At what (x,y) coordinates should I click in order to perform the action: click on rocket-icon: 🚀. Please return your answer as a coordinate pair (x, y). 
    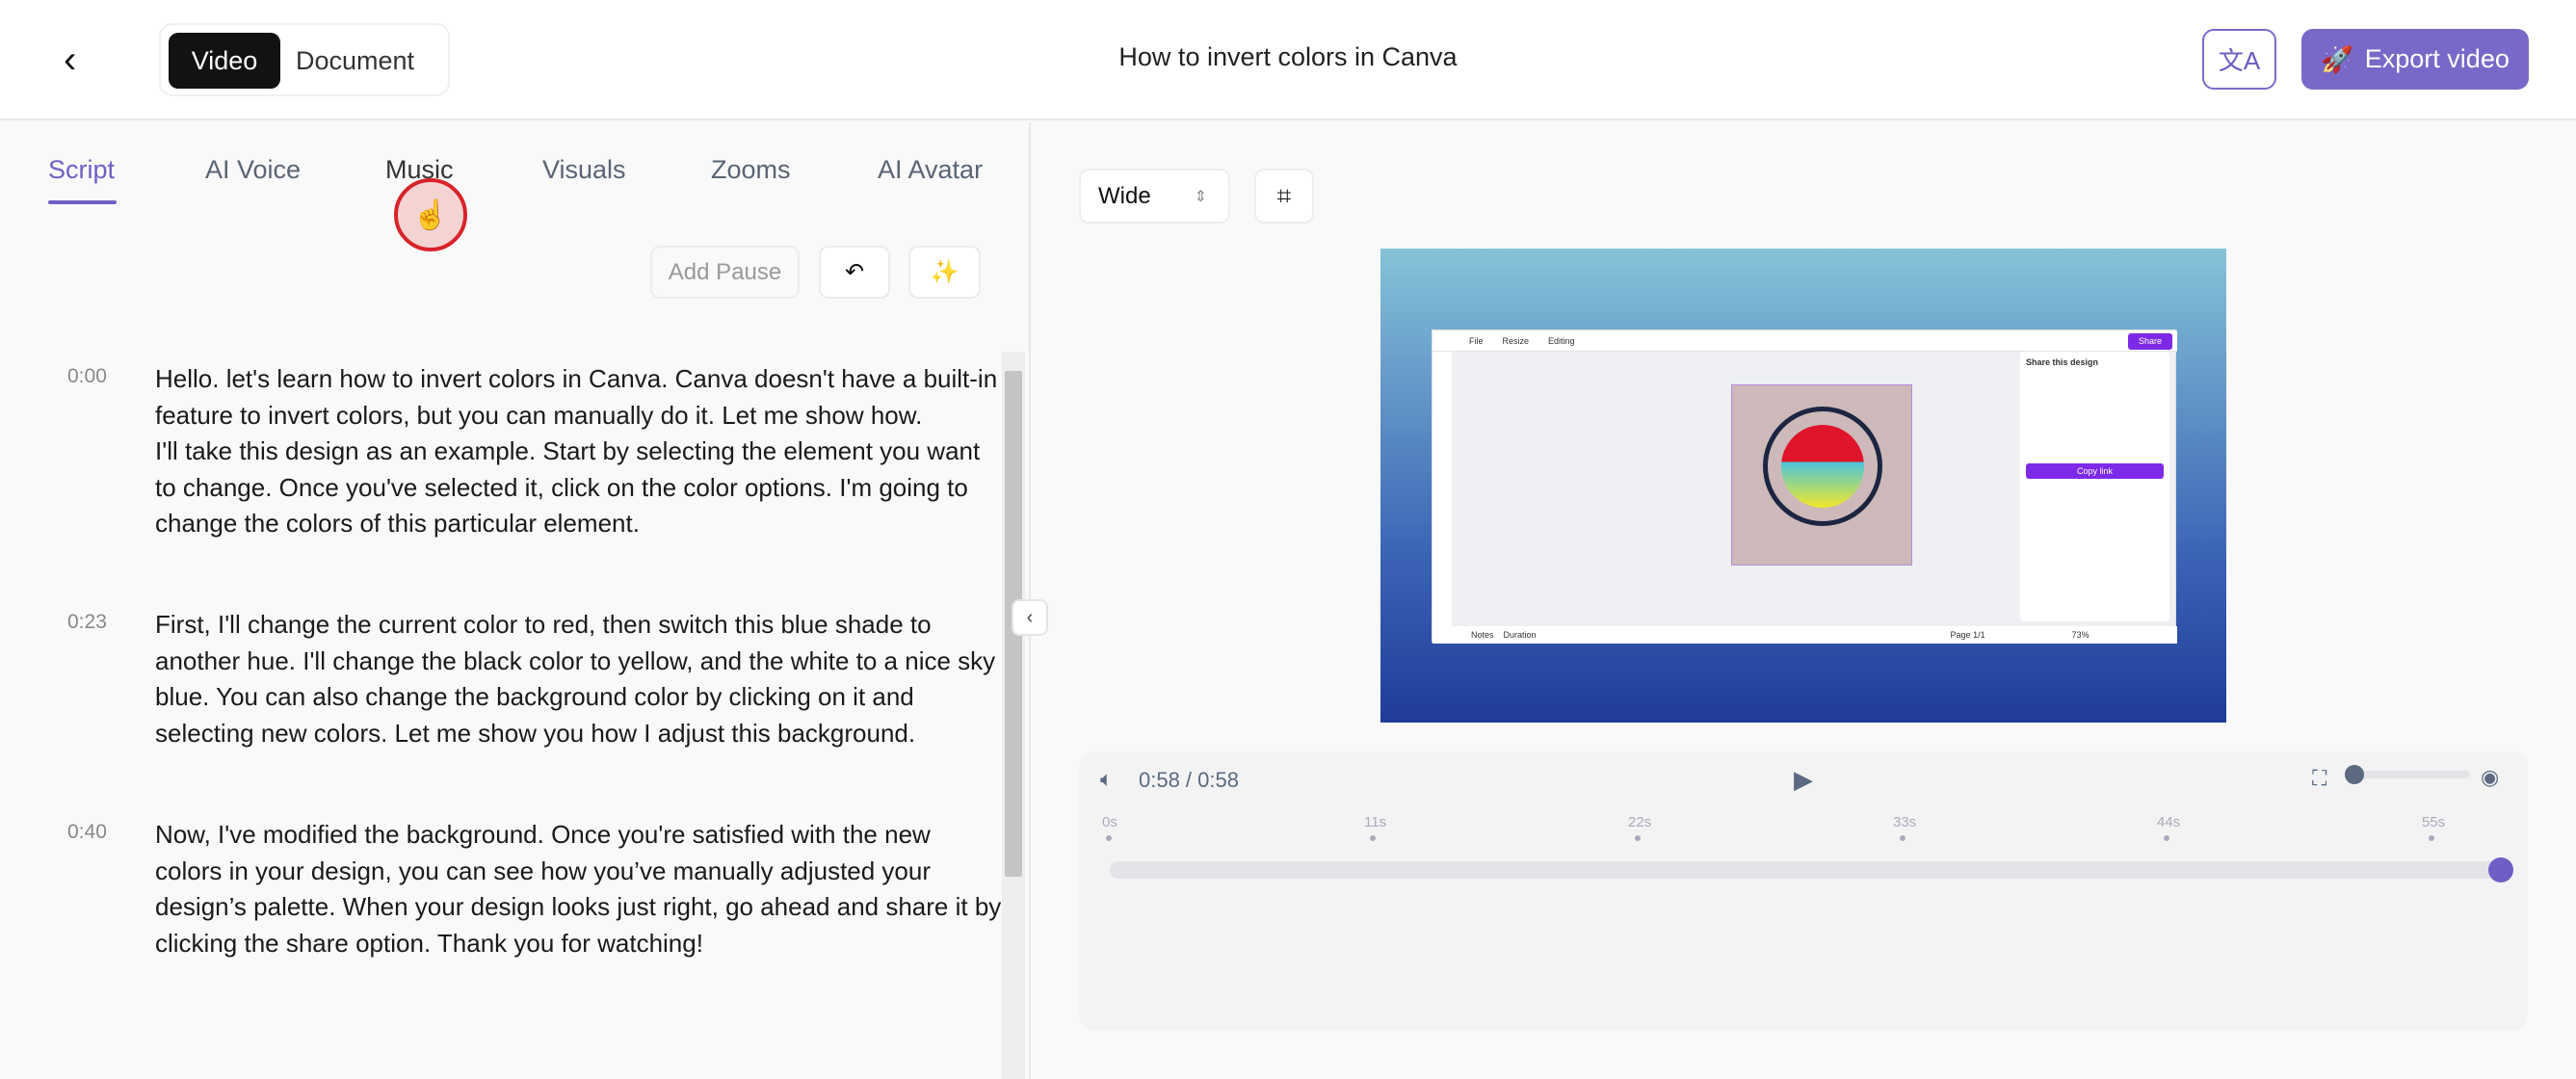
    Looking at the image, I should click on (2337, 59).